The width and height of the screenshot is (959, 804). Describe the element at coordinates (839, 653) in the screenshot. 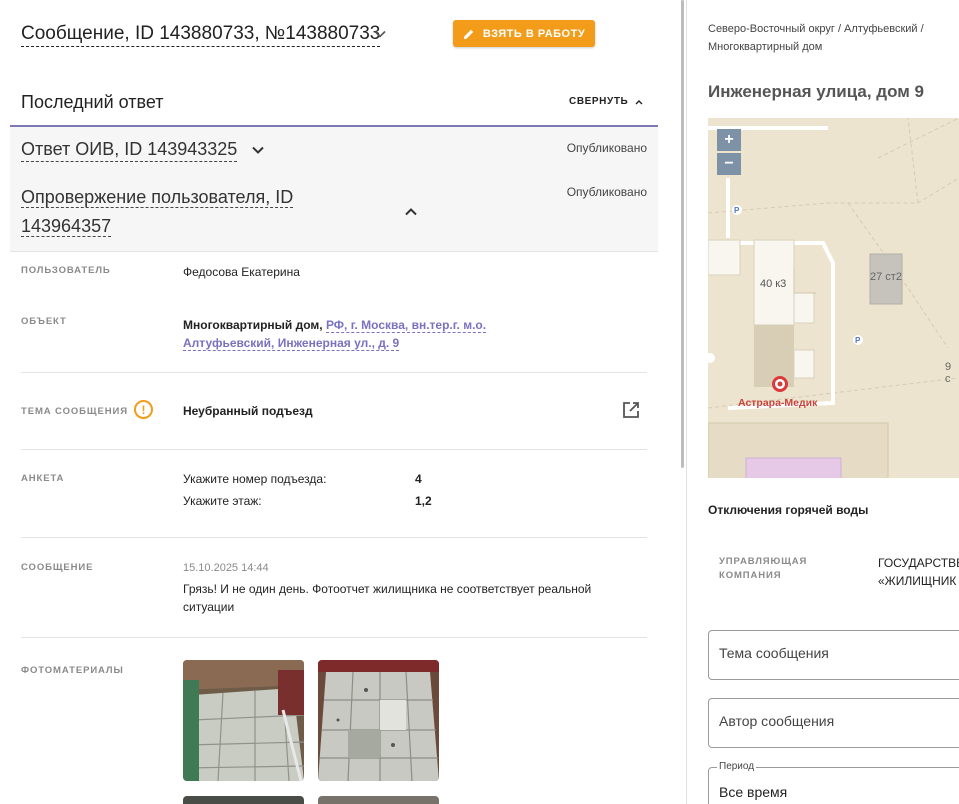

I see `topic-input` at that location.